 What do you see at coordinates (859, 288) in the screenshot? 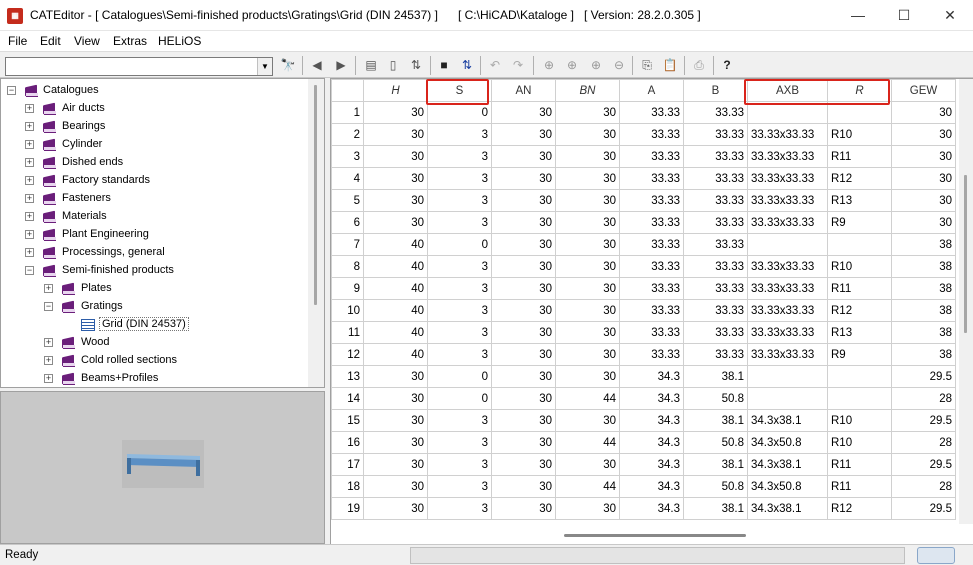
I see `cell-r: R11` at bounding box center [859, 288].